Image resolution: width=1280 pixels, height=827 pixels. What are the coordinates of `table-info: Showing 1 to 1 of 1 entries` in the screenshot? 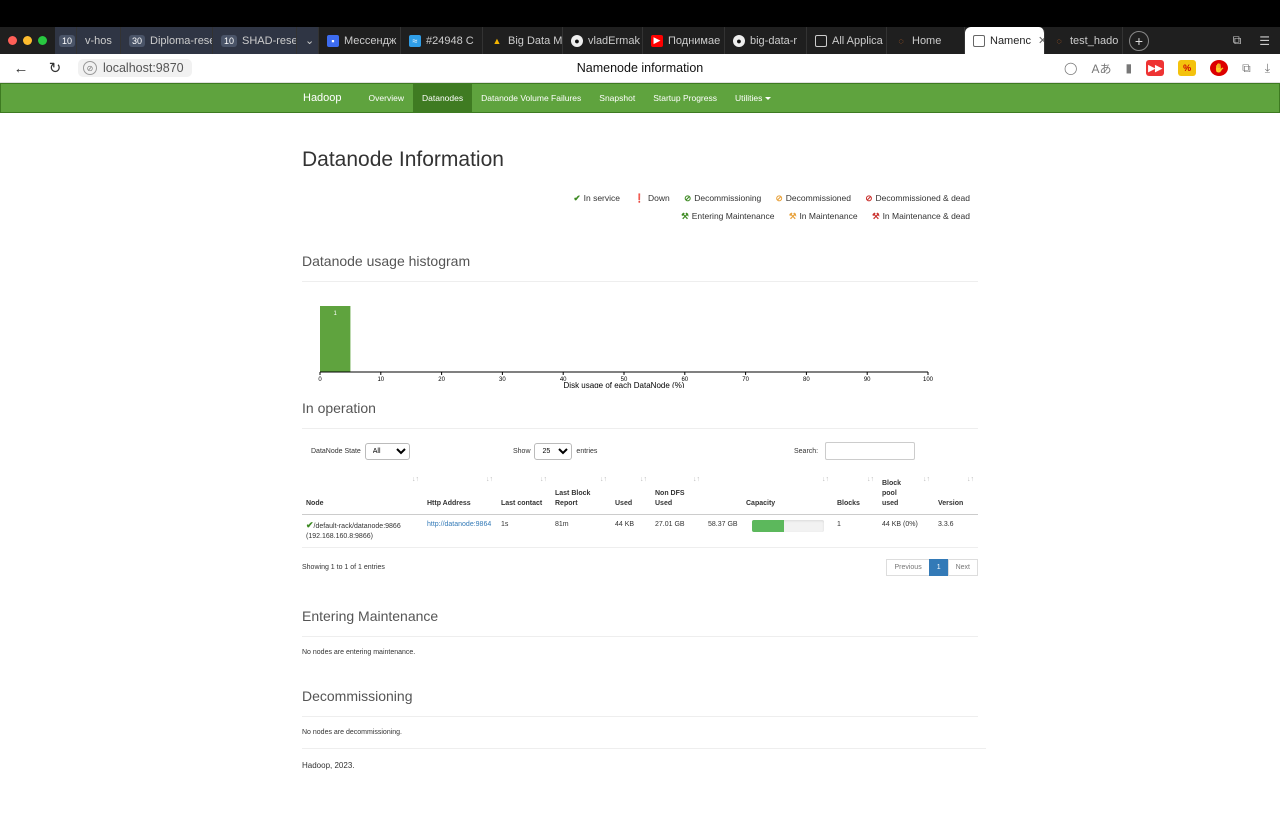 It's located at (343, 567).